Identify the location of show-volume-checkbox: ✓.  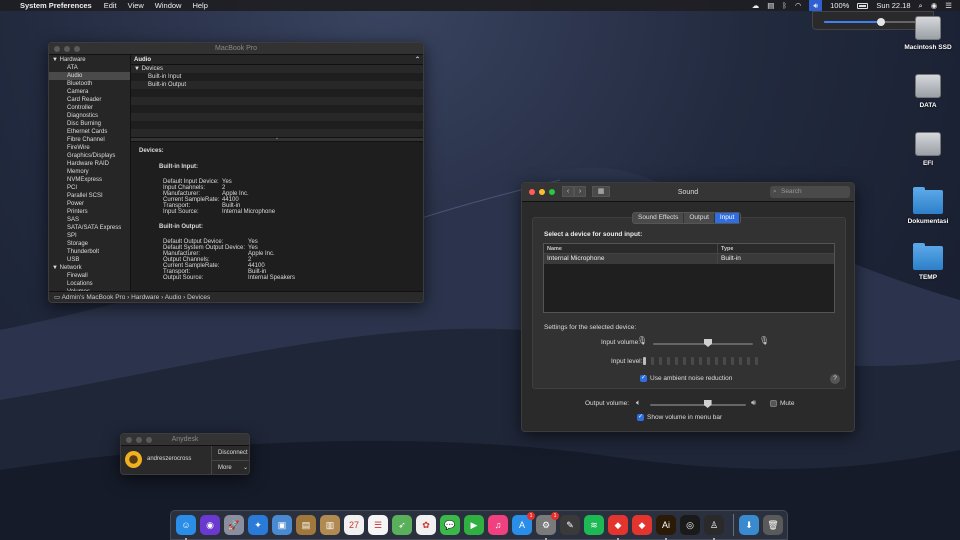
(640, 417).